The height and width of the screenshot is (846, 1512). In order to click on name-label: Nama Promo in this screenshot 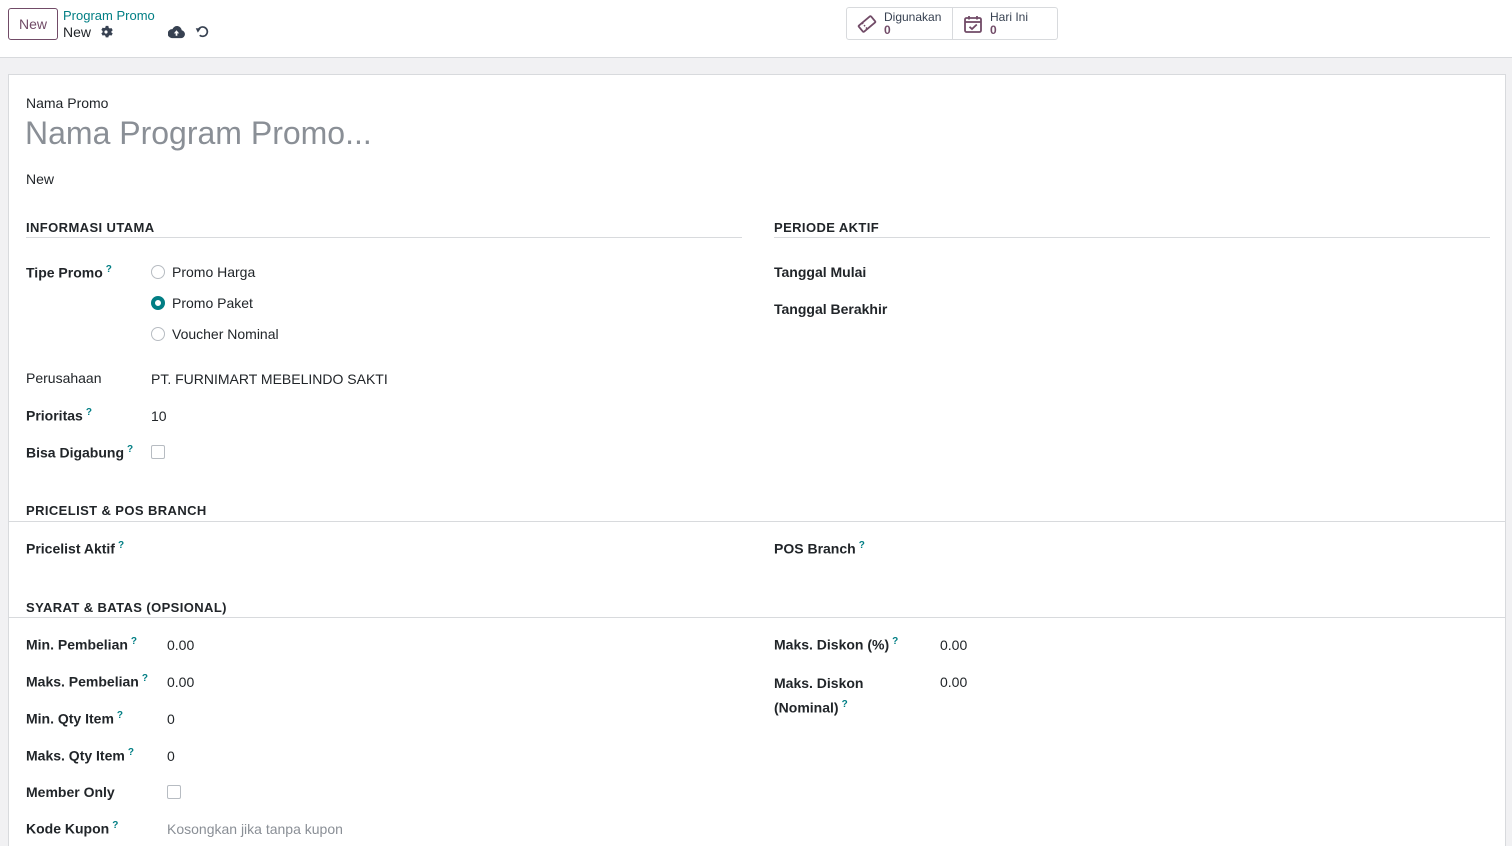, I will do `click(67, 103)`.